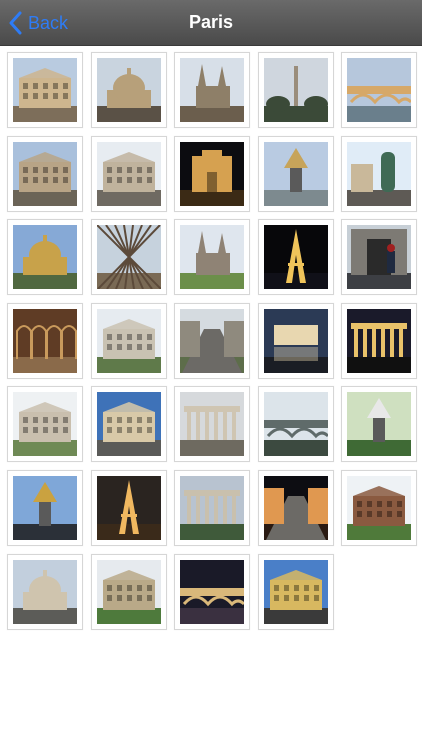 The width and height of the screenshot is (422, 750). I want to click on photo-golden-statue, so click(45, 508).